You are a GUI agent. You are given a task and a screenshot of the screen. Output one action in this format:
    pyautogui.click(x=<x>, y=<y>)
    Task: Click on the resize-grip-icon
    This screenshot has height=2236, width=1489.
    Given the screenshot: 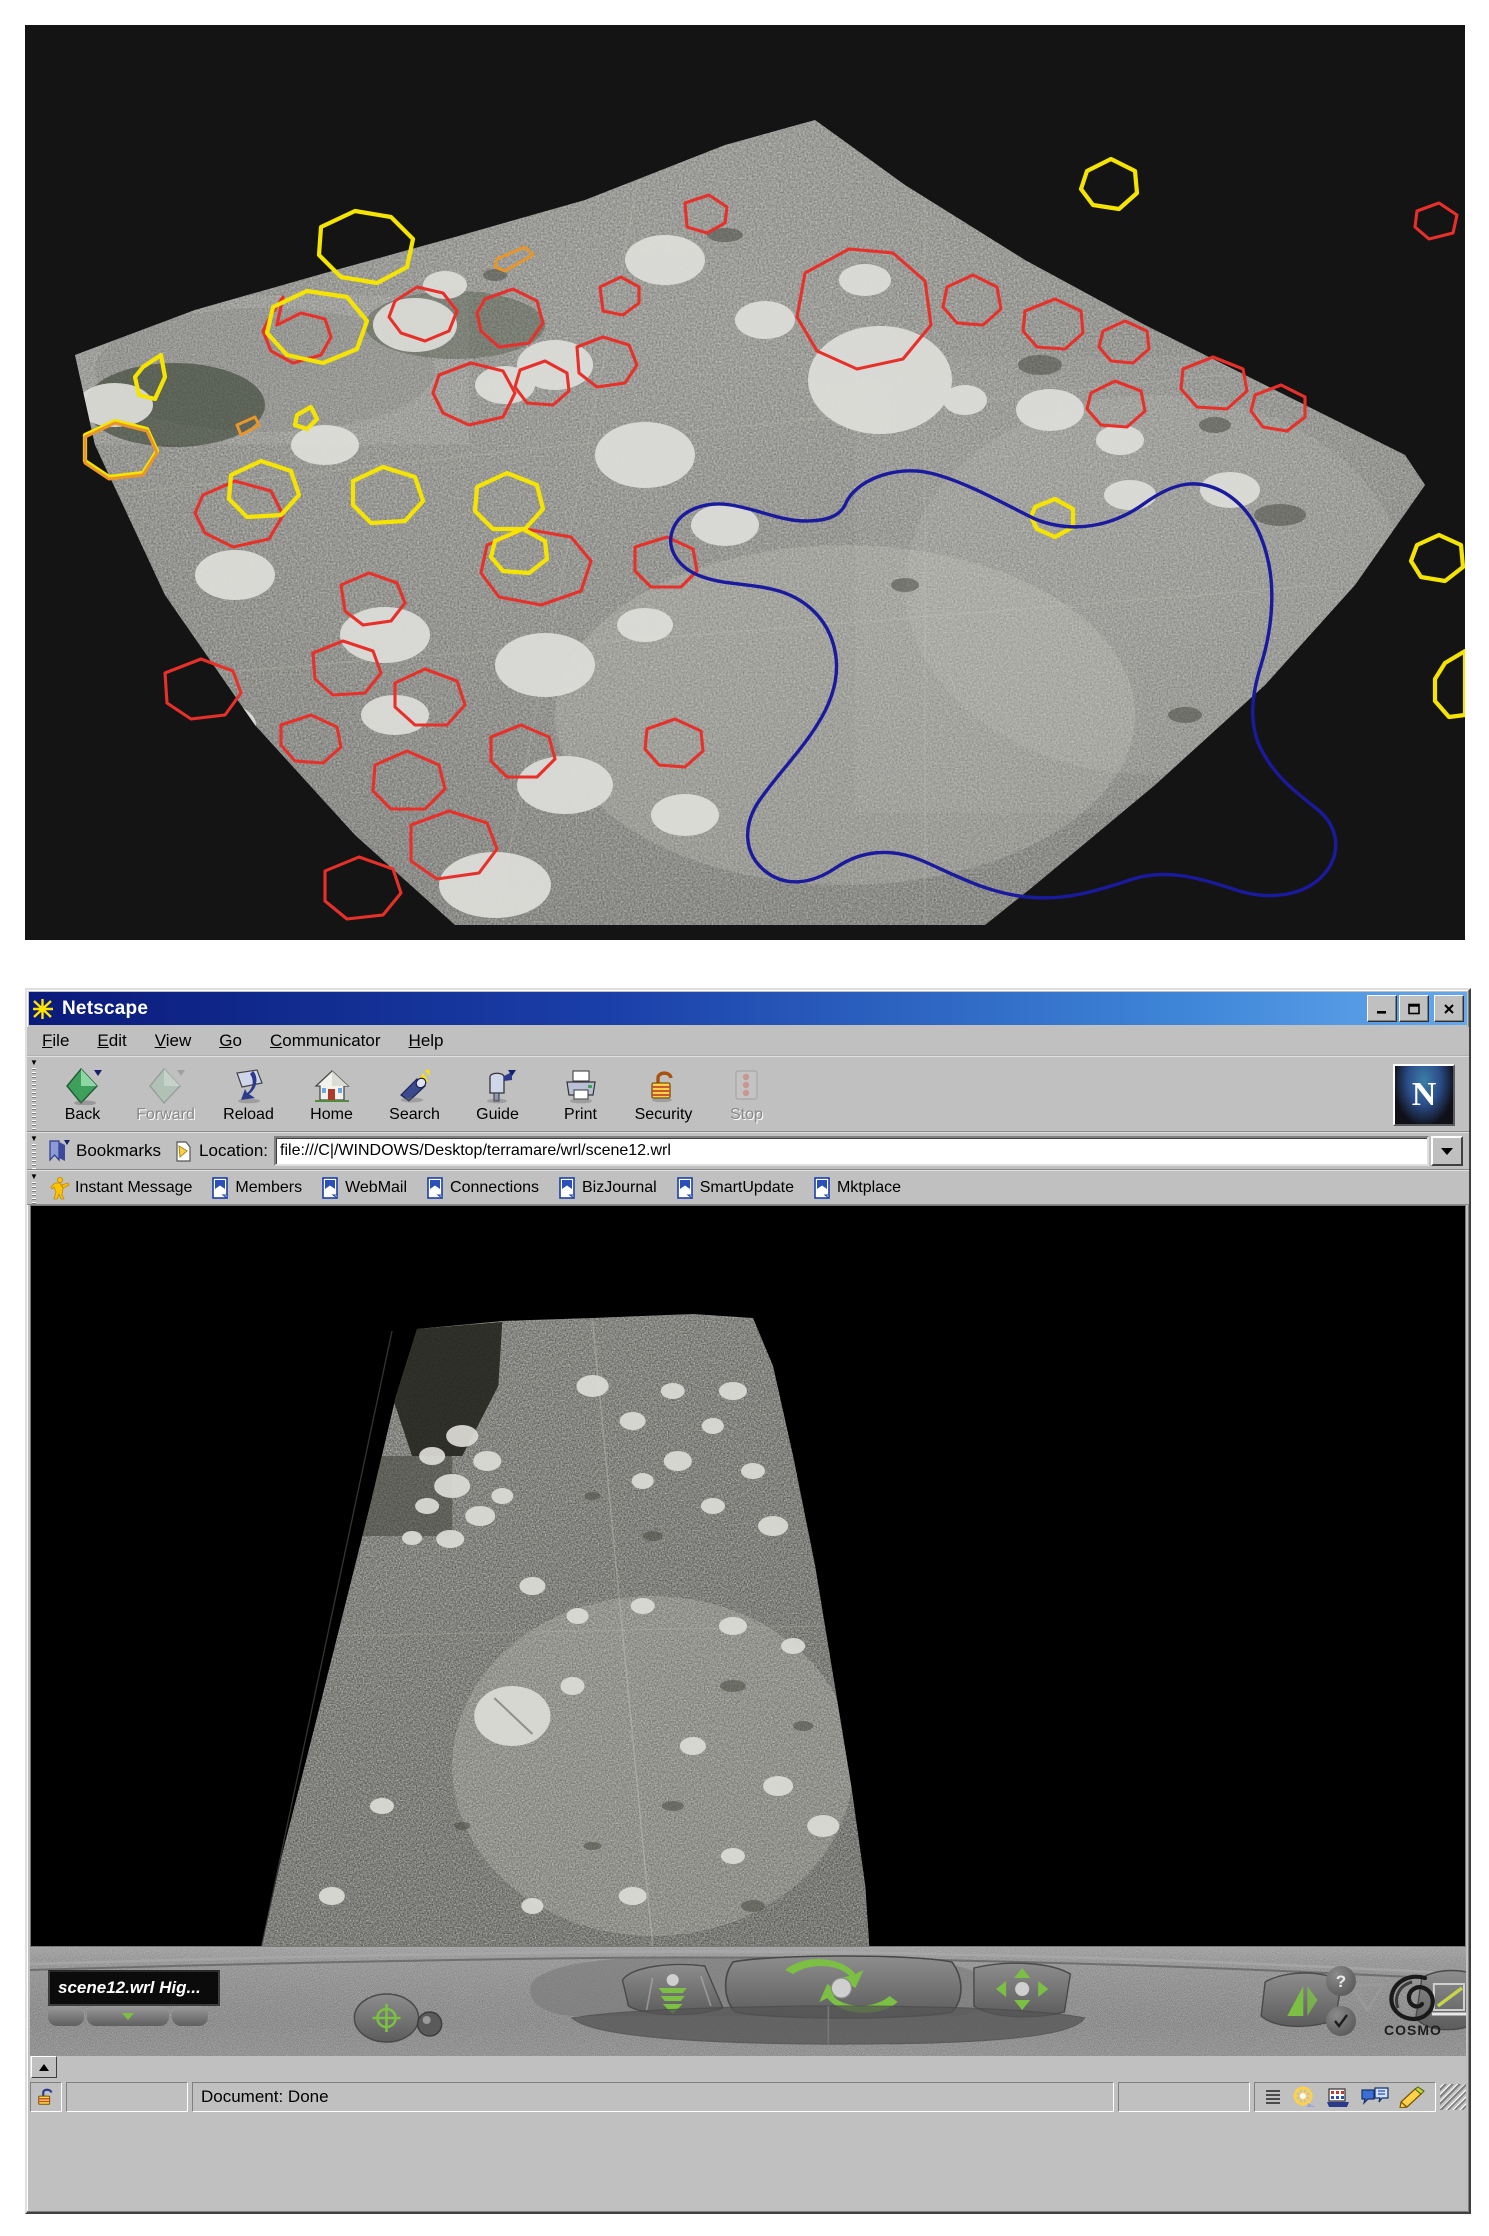 What is the action you would take?
    pyautogui.click(x=1453, y=2097)
    